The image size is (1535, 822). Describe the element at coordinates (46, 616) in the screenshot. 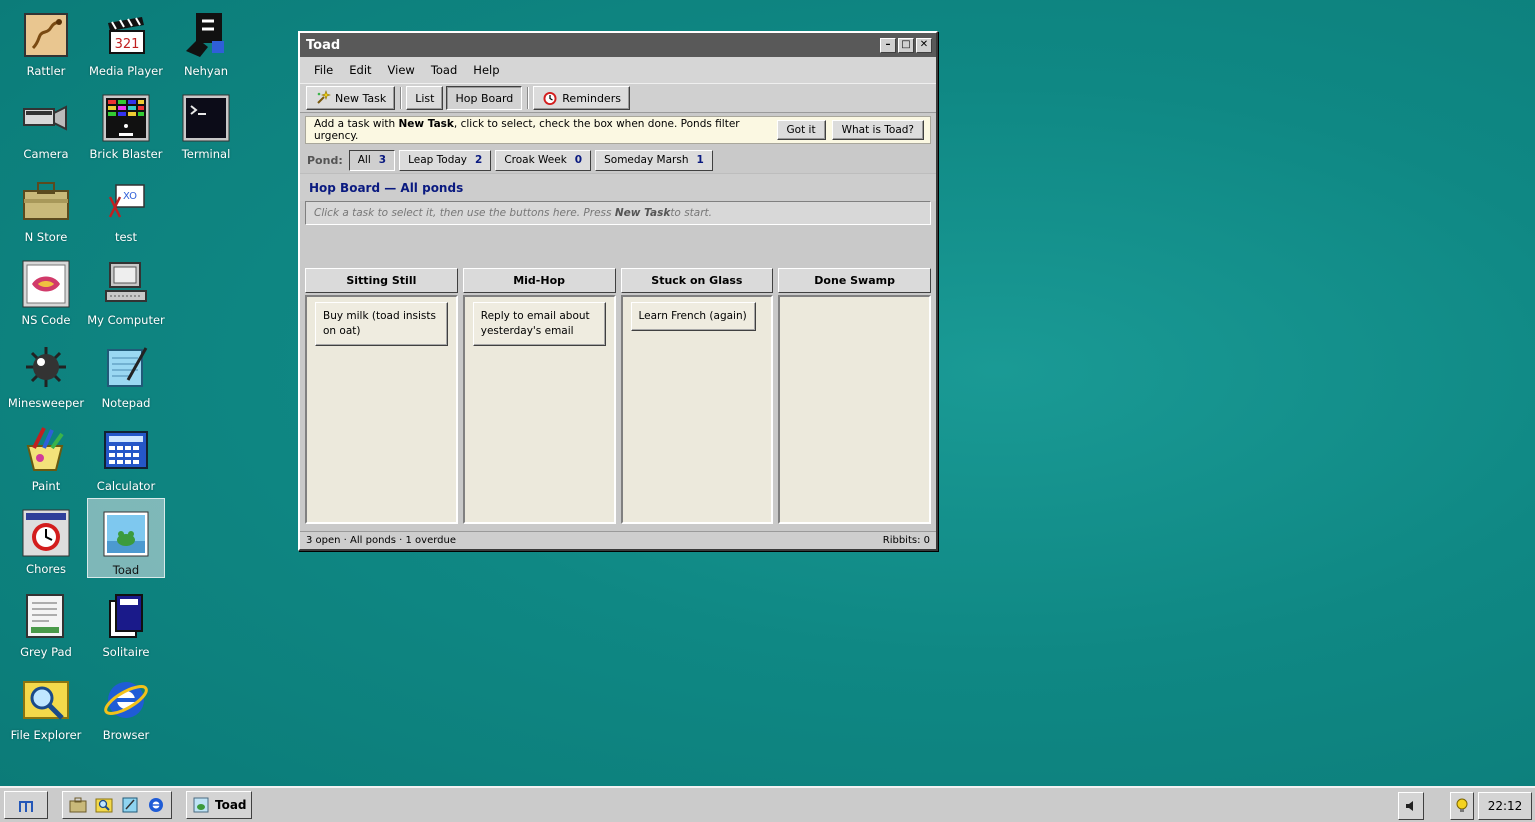

I see `grey-pad-icon` at that location.